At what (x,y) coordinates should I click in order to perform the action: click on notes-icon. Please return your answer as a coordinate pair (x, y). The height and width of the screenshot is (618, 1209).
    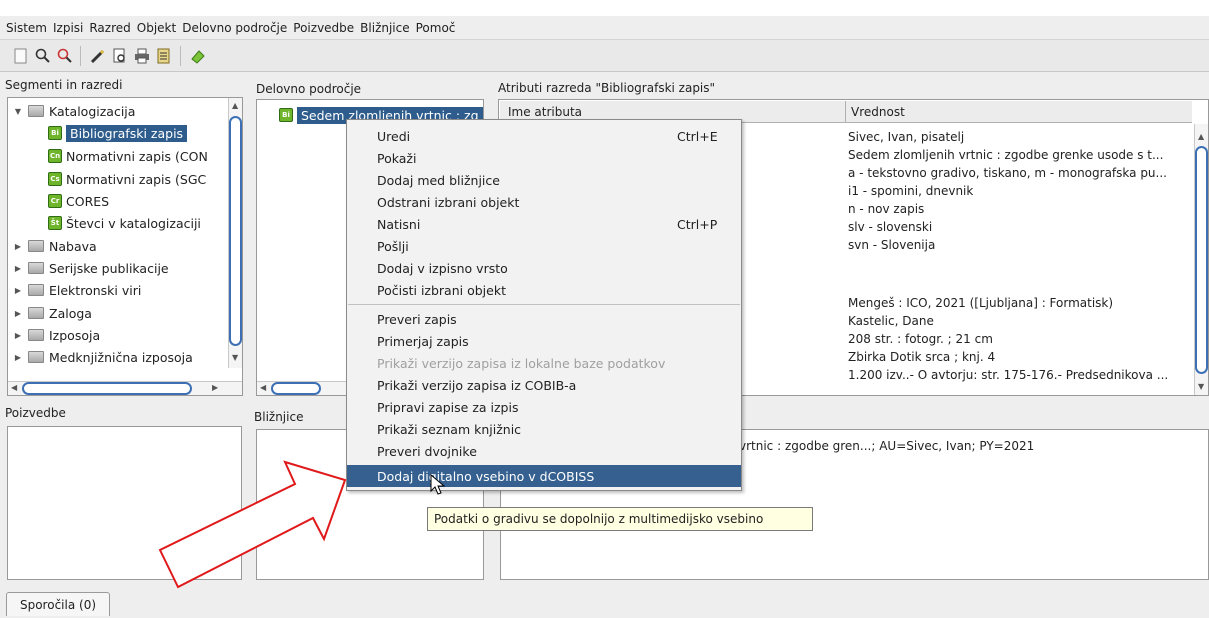
    Looking at the image, I should click on (164, 56).